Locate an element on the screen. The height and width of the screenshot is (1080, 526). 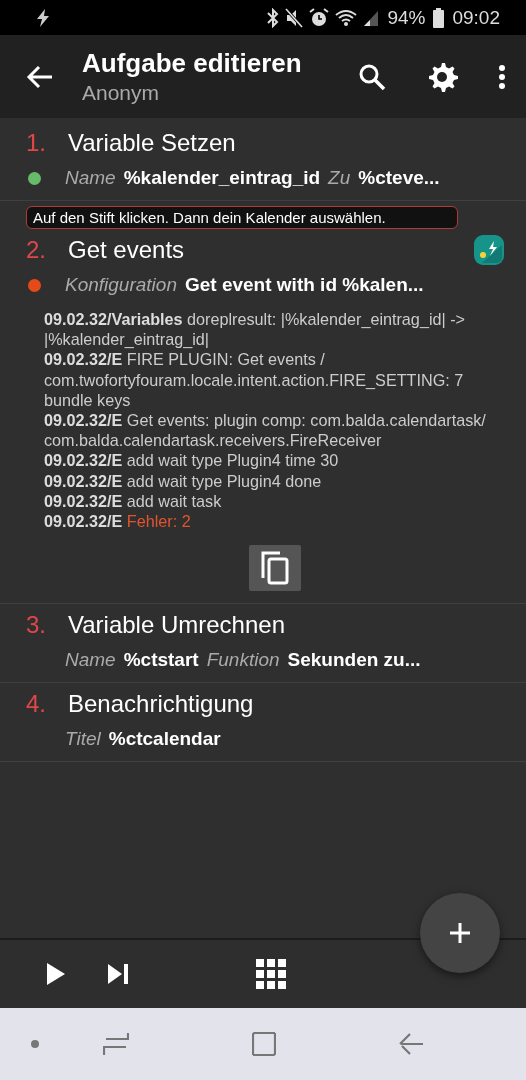
action-title: Benachrichtigung is located at coordinates (286, 704).